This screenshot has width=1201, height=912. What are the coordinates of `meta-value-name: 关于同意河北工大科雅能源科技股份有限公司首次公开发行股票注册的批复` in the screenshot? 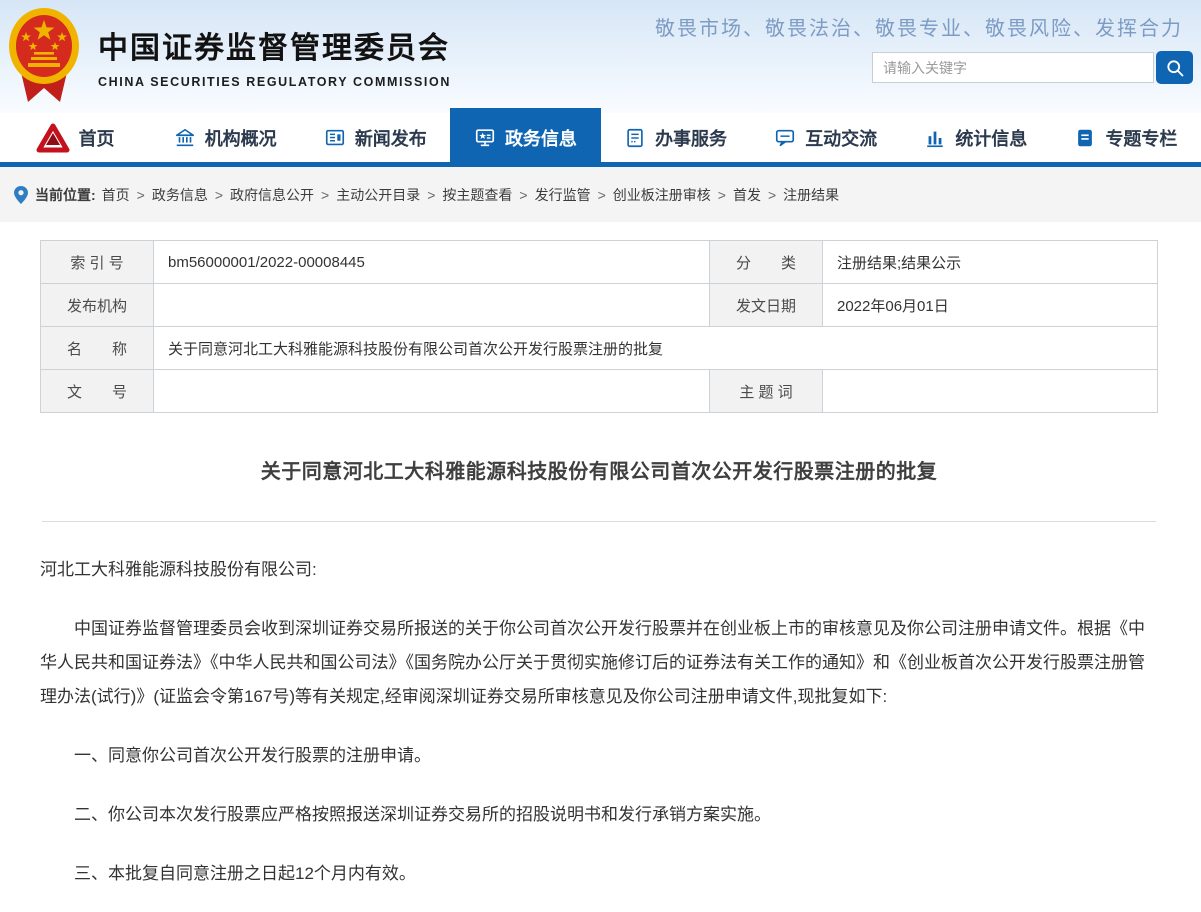 It's located at (655, 348).